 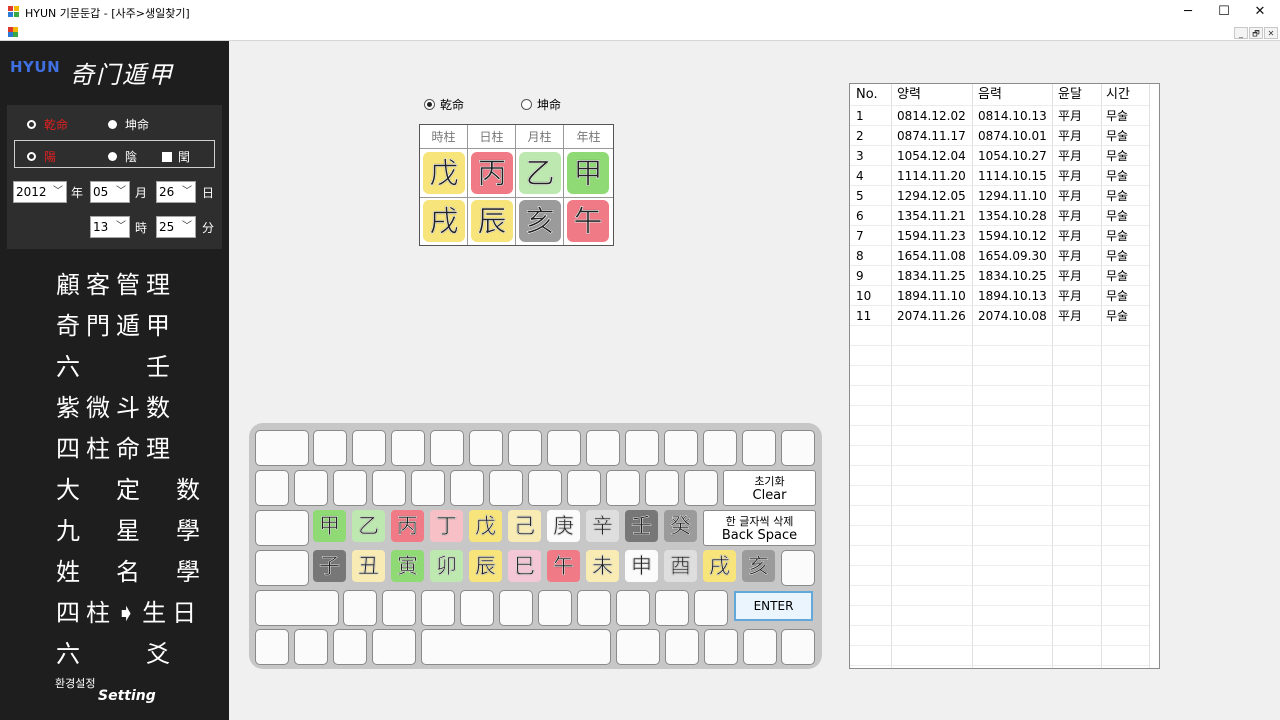 I want to click on key-branch-chuk: 丑, so click(x=368, y=566).